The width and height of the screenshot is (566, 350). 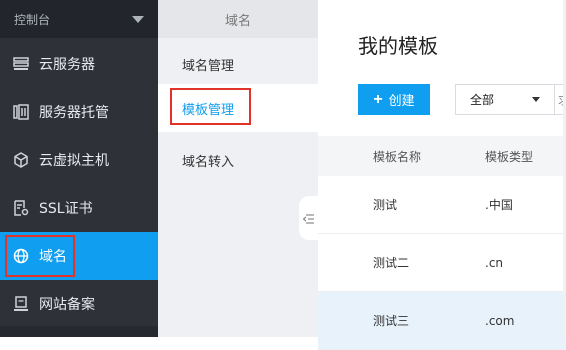 I want to click on record-icon, so click(x=21, y=304).